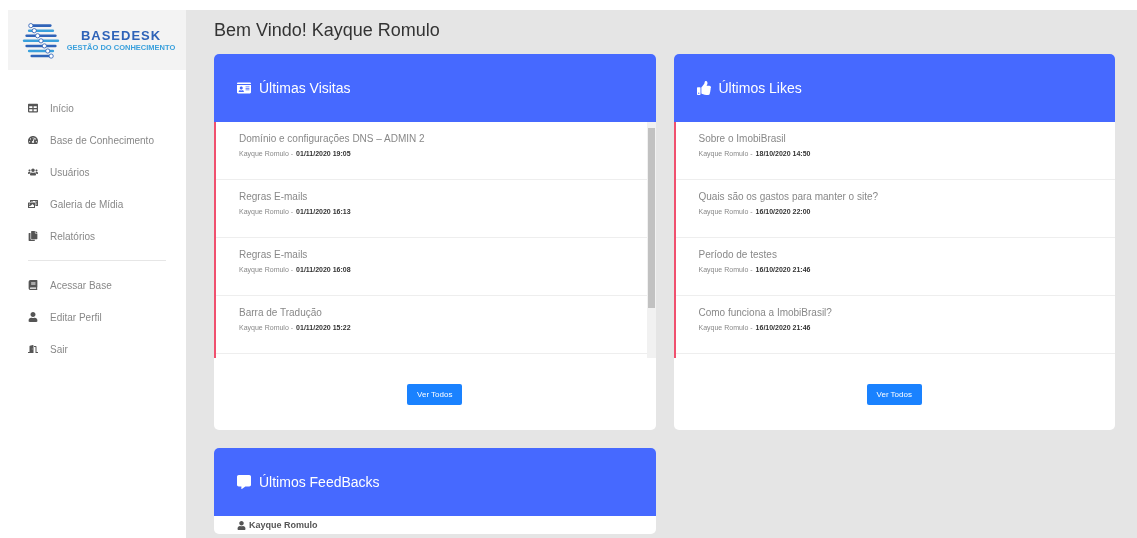  I want to click on gauge-icon, so click(33, 140).